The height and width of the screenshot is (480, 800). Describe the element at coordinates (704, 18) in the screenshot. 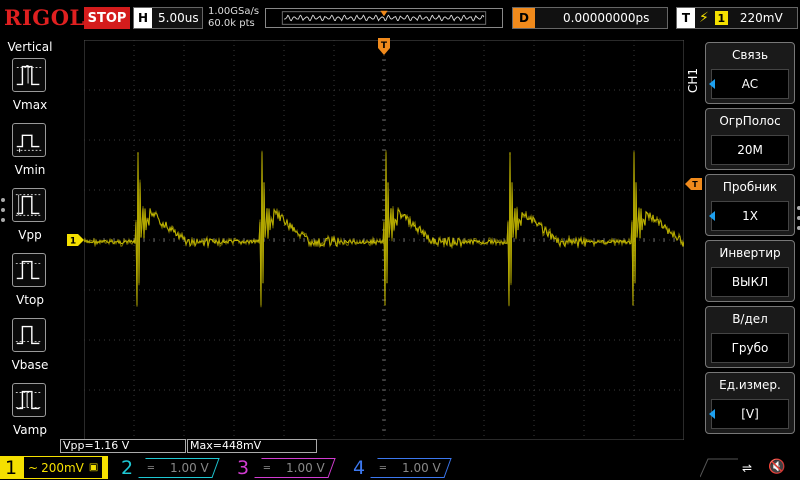

I see `rising-edge-icon: ⚡` at that location.